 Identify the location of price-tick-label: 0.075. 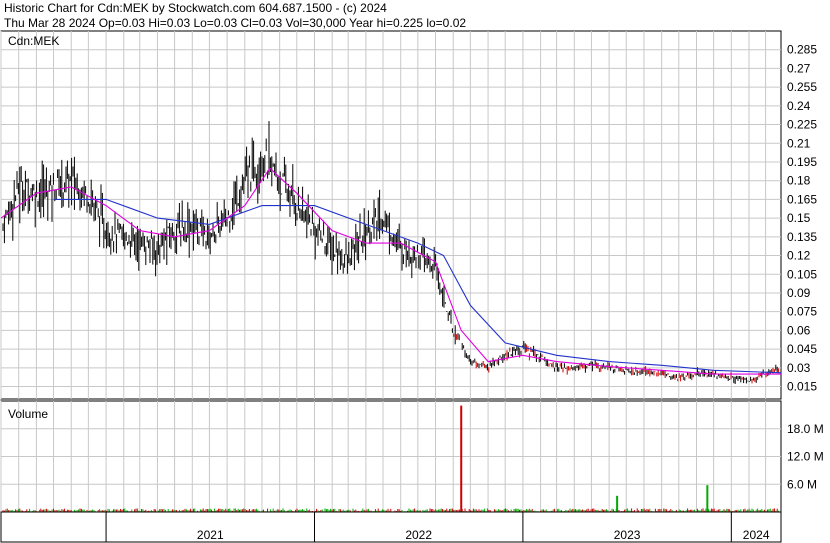
(802, 312).